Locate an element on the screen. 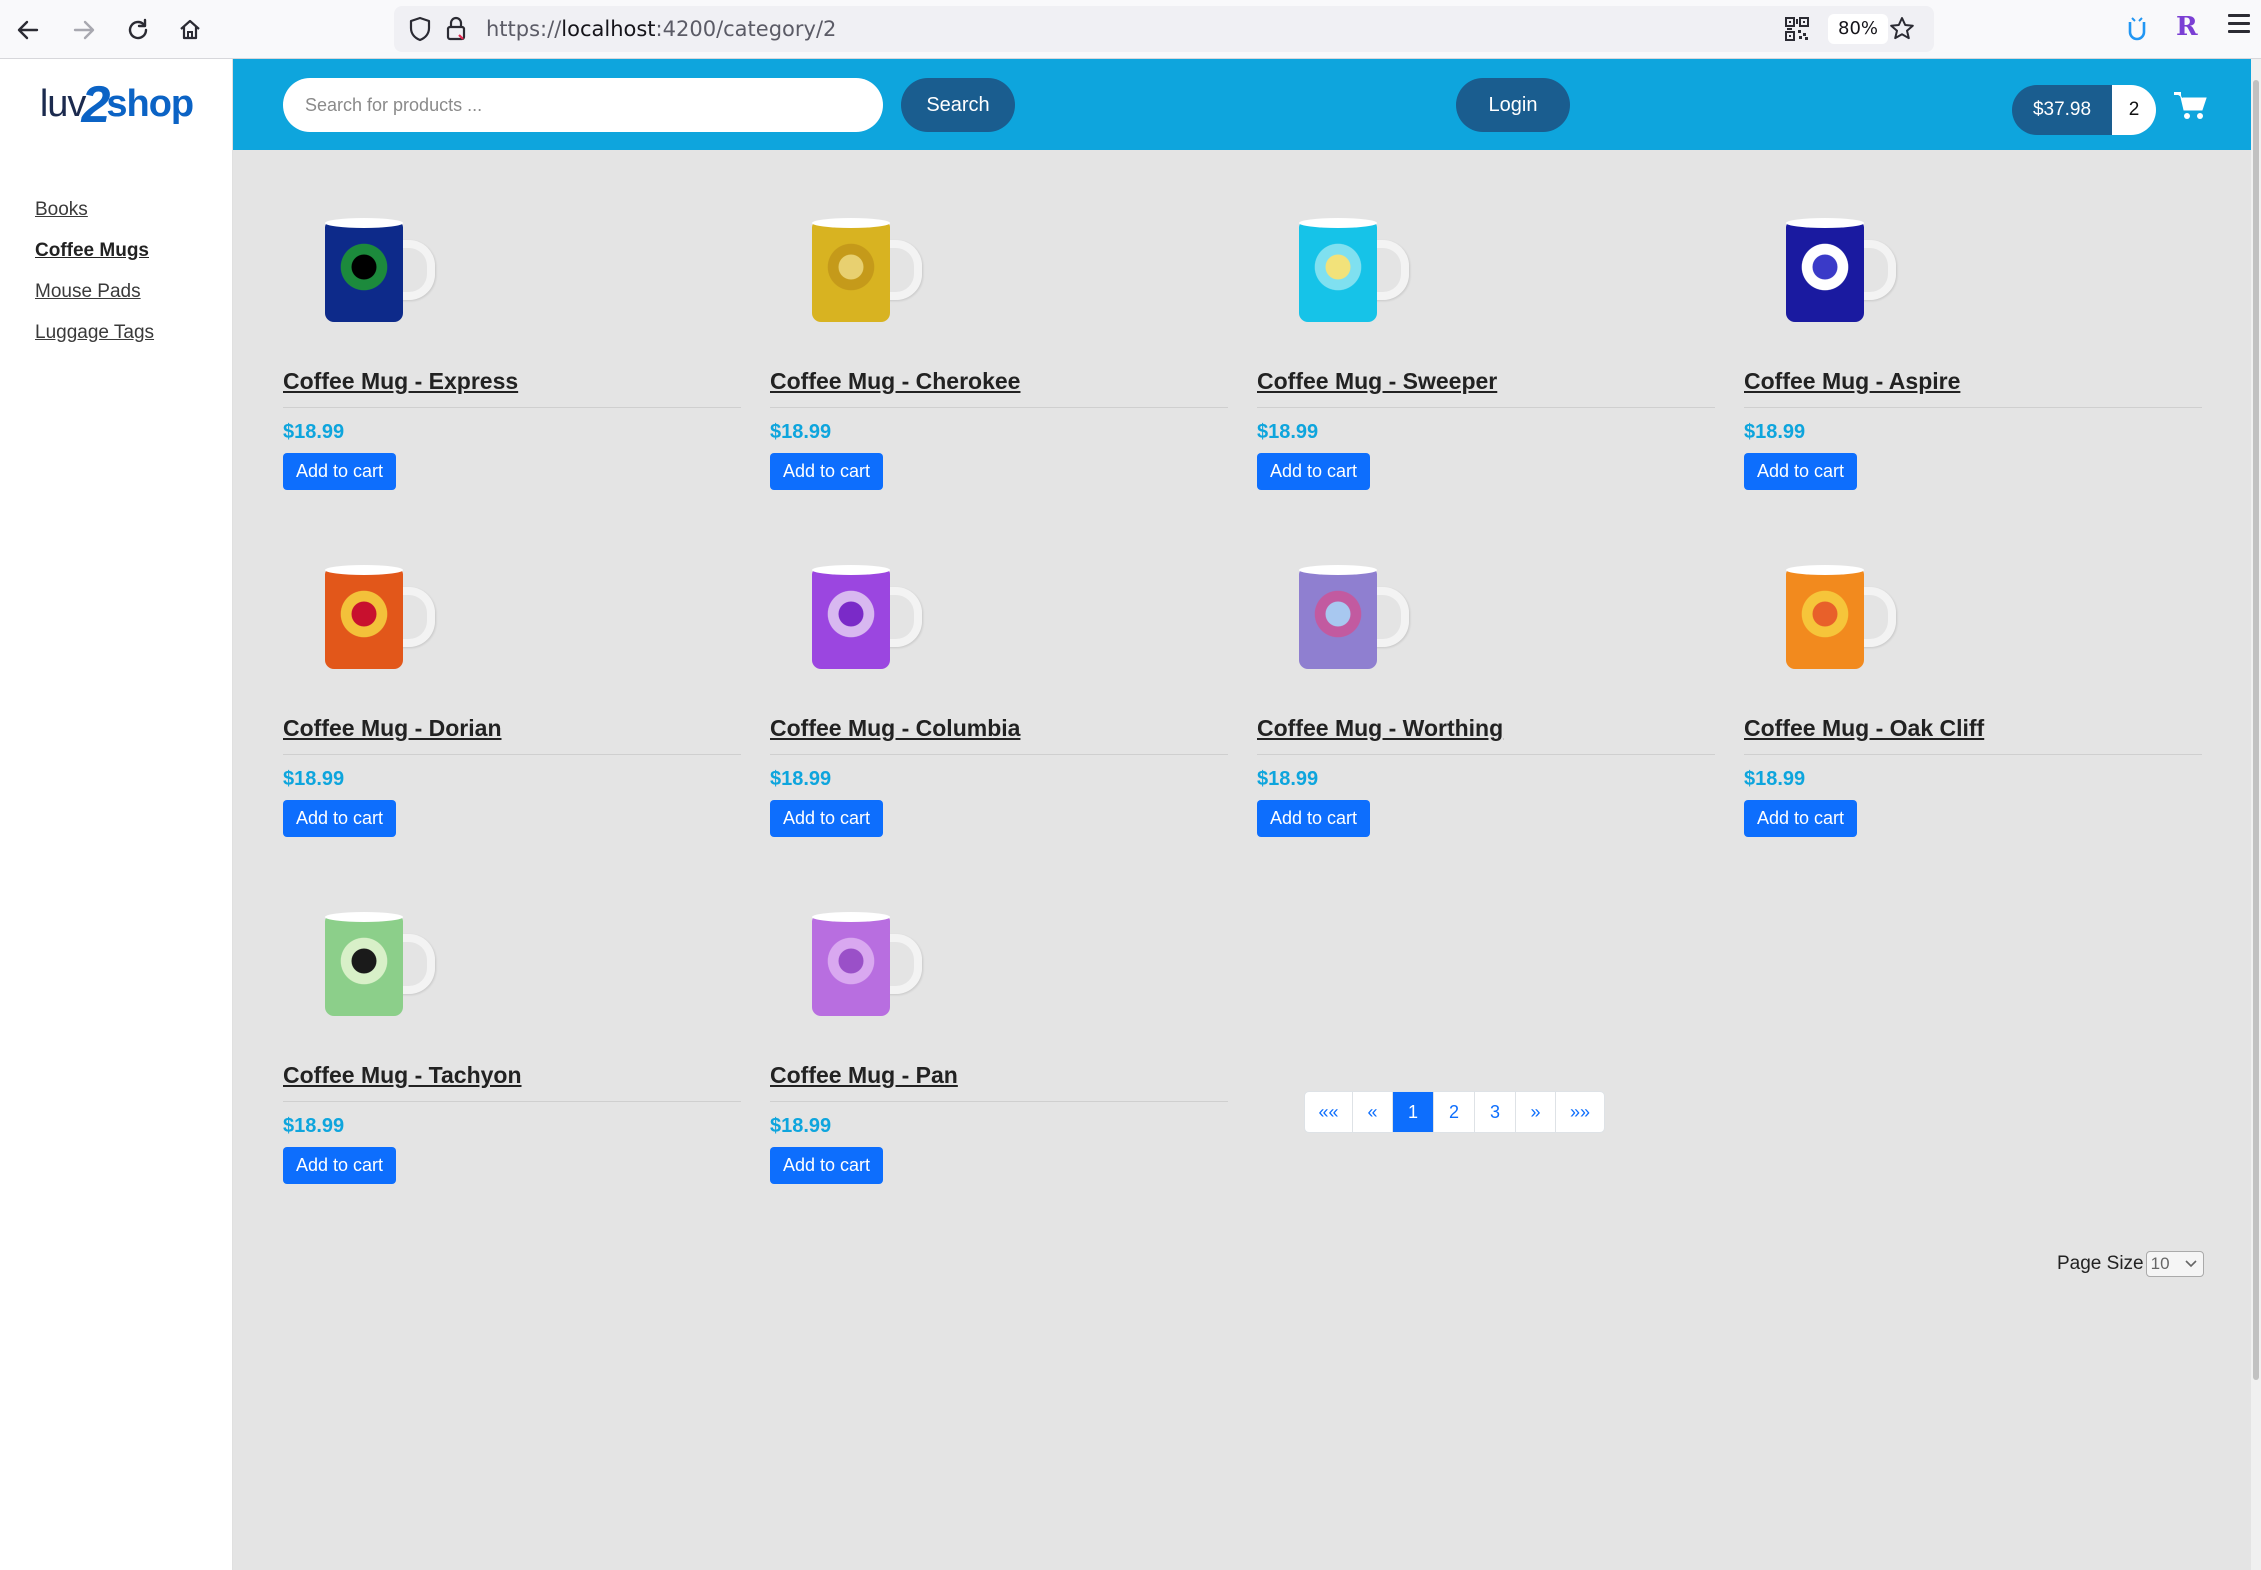 The image size is (2261, 1570). page-size-select: 10 is located at coordinates (2174, 1264).